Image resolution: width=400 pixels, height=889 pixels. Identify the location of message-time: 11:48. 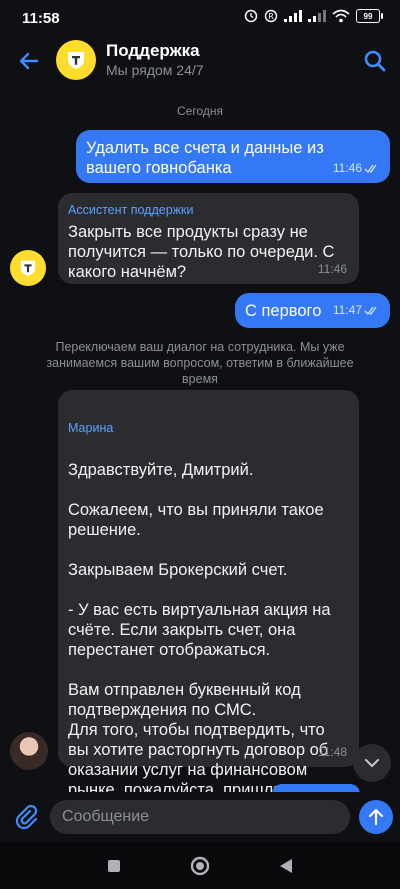
(332, 752).